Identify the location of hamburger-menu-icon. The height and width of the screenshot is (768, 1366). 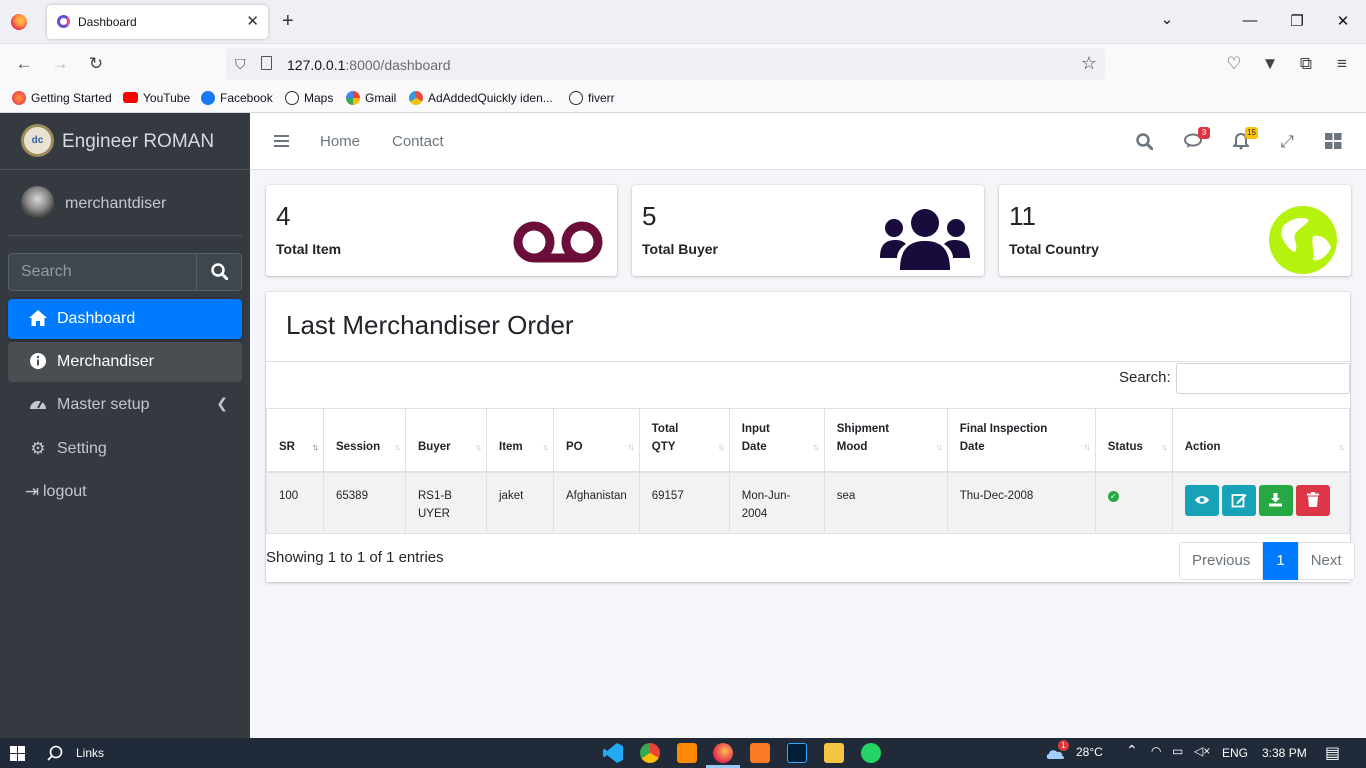
(281, 141).